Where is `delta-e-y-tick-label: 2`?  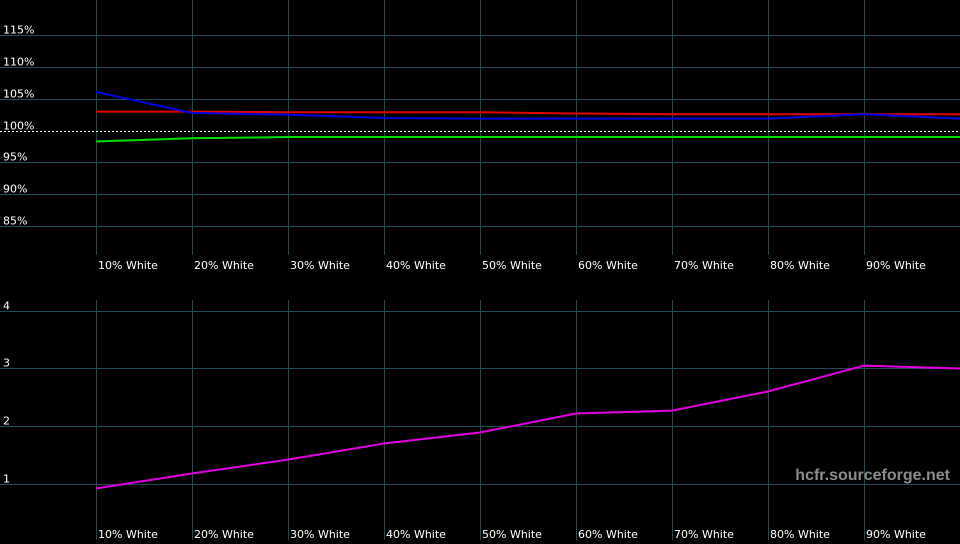
delta-e-y-tick-label: 2 is located at coordinates (6, 421).